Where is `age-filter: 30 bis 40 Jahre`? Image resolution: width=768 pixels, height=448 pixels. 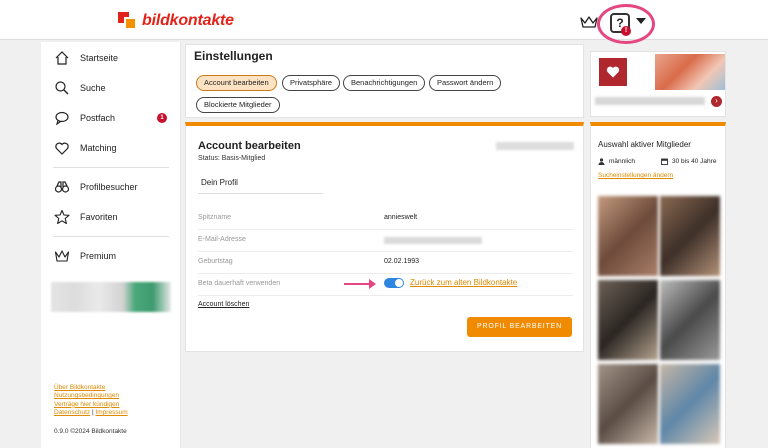
age-filter: 30 bis 40 Jahre is located at coordinates (688, 161).